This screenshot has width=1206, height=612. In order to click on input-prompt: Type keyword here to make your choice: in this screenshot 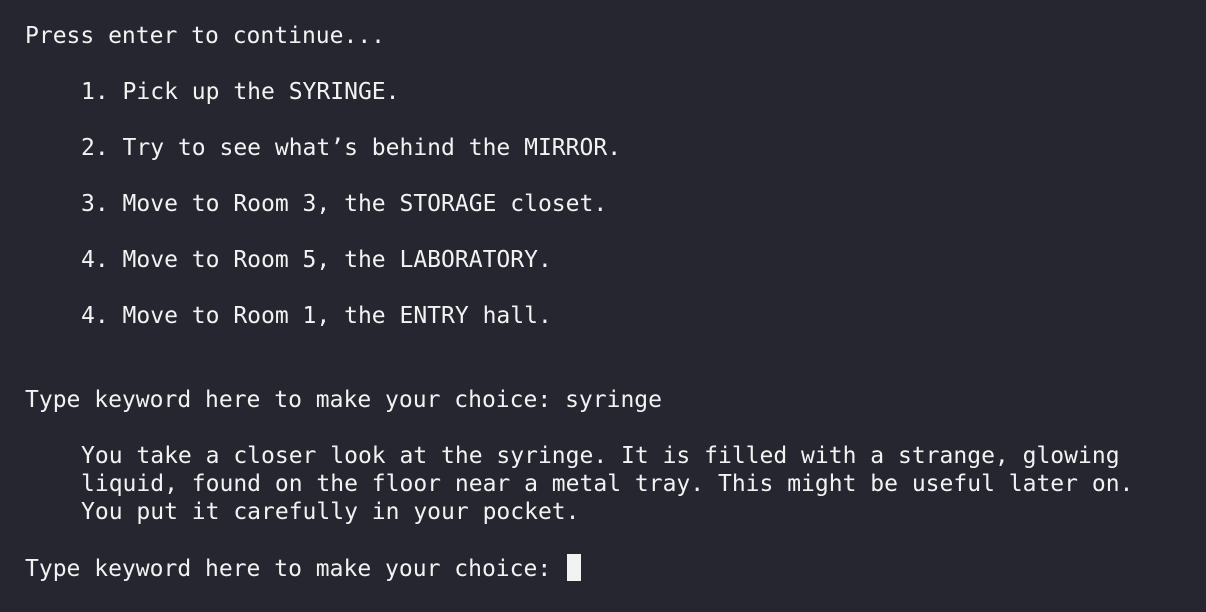, I will do `click(288, 569)`.